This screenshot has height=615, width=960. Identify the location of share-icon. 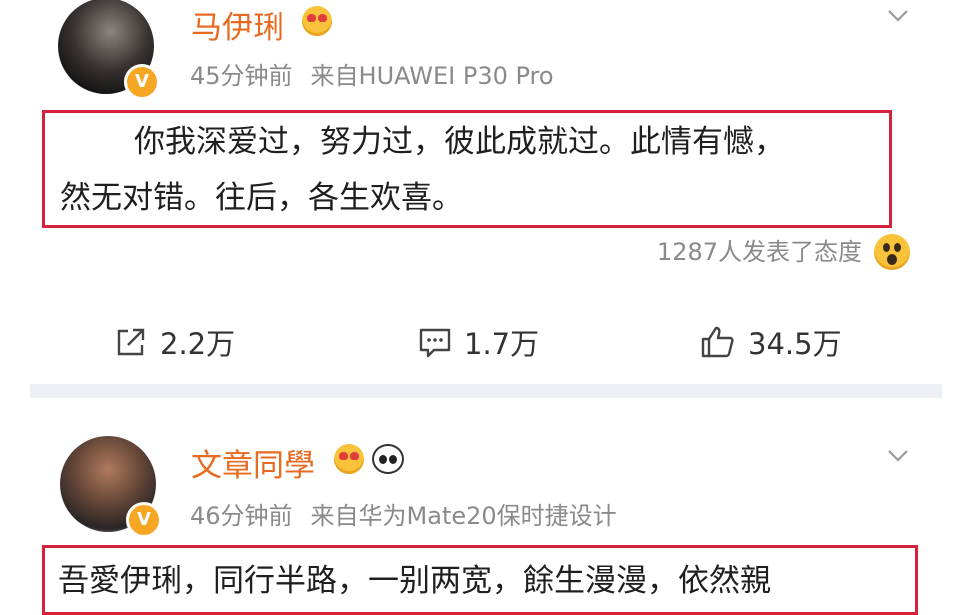
(131, 342).